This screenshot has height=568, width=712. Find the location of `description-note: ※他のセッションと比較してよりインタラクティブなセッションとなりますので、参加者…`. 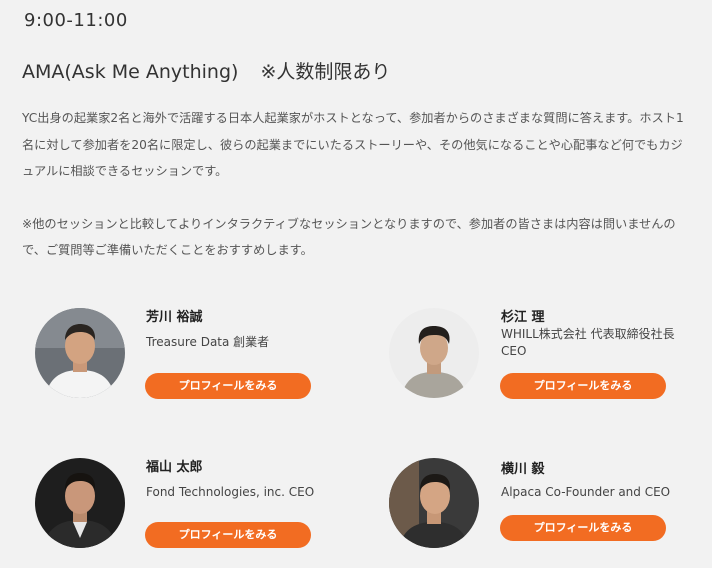

description-note: ※他のセッションと比較してよりインタラクティブなセッションとなりますので、参加者… is located at coordinates (349, 237).